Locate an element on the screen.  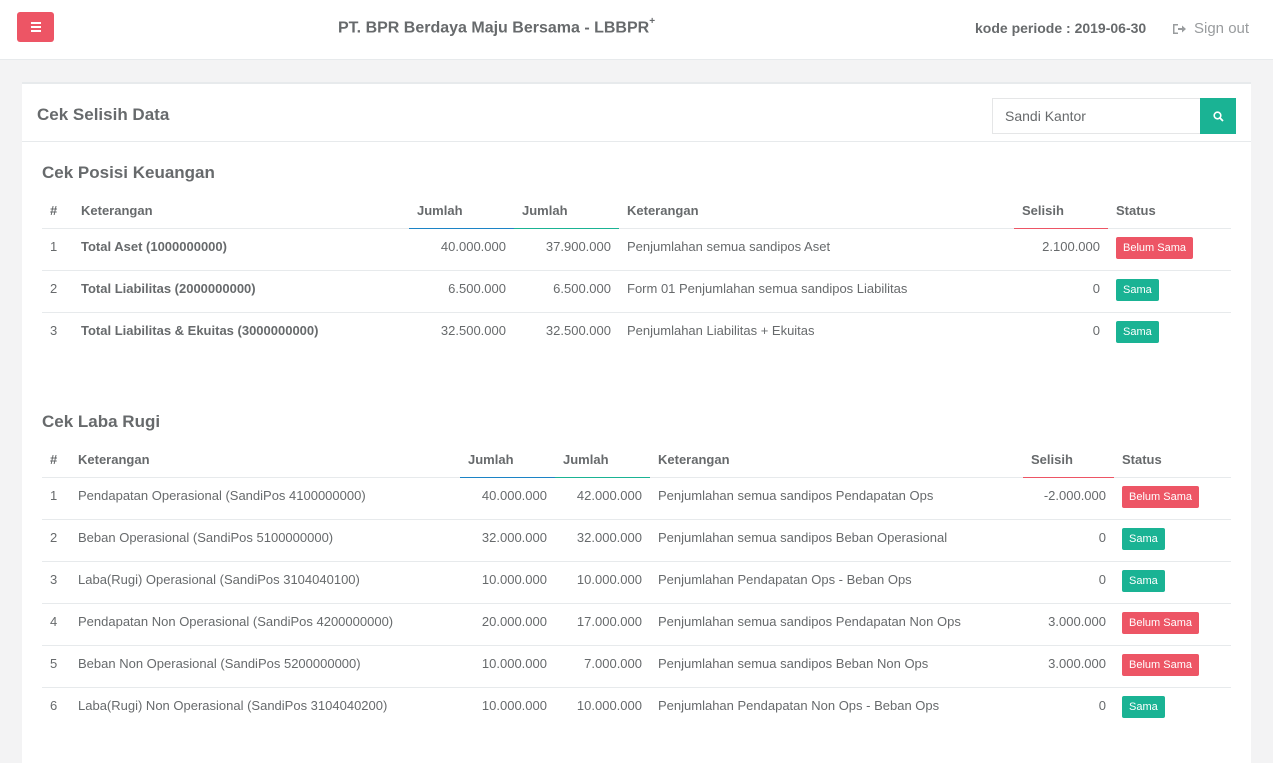
menu-toggle-button is located at coordinates (35, 27).